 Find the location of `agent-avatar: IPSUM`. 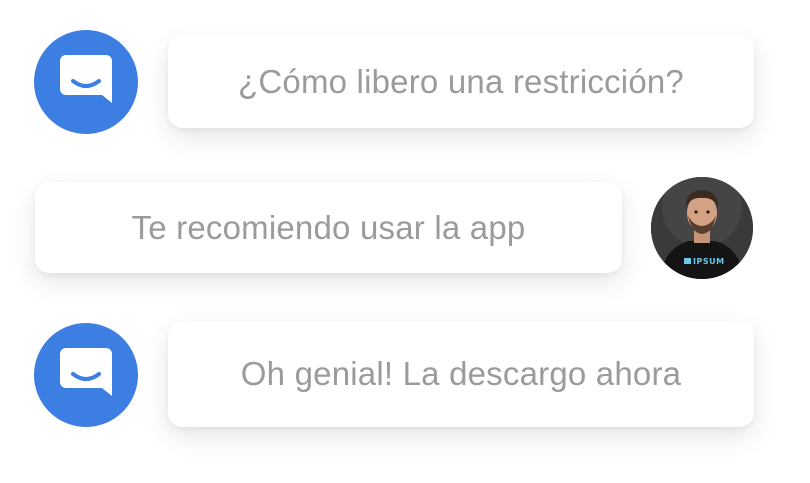

agent-avatar: IPSUM is located at coordinates (702, 228).